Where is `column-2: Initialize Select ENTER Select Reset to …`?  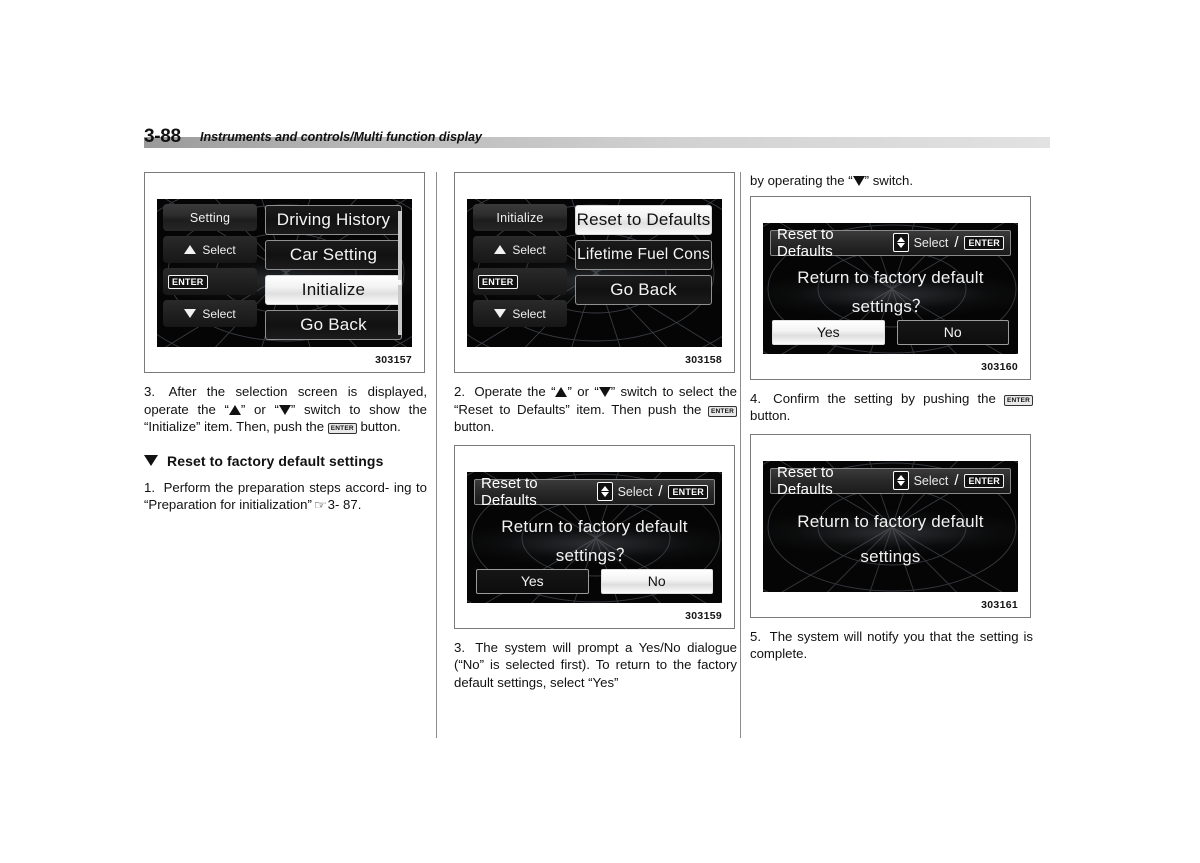
column-2: Initialize Select ENTER Select Reset to … is located at coordinates (595, 431).